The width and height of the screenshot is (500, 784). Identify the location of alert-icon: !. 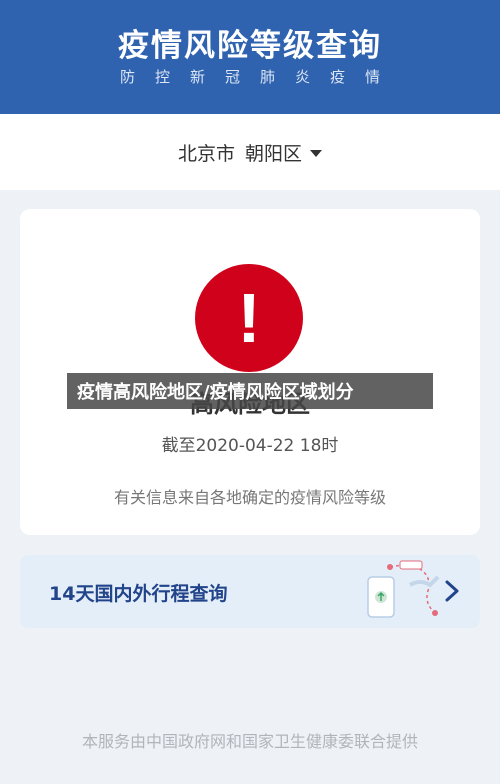
(249, 318).